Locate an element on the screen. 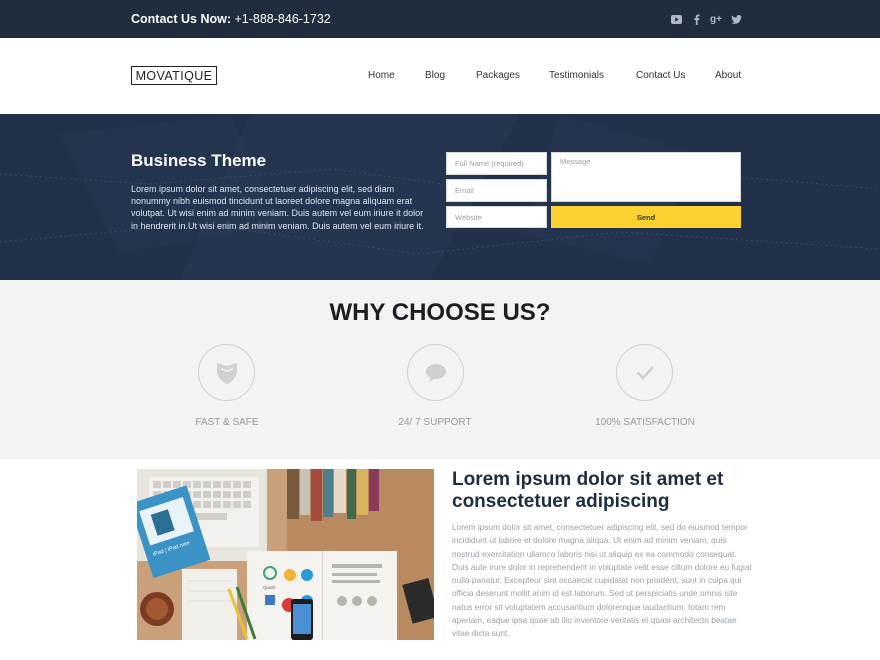  feature-support is located at coordinates (435, 372).